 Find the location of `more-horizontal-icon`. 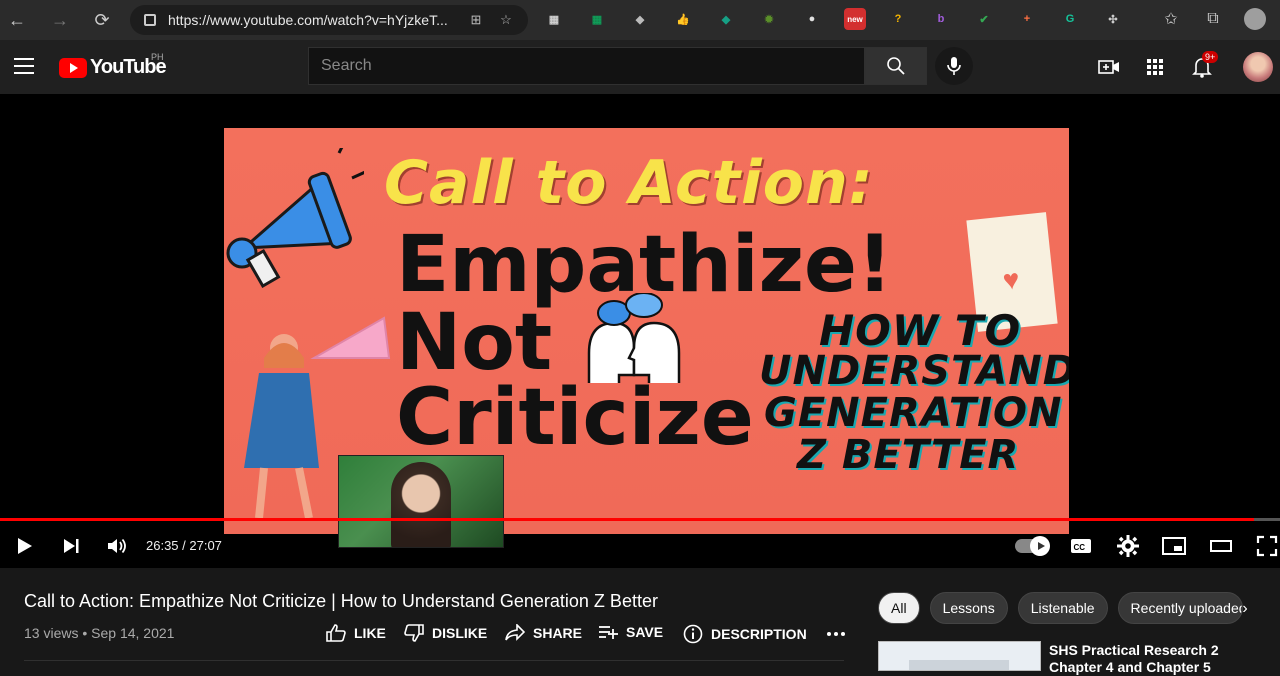

more-horizontal-icon is located at coordinates (836, 632).